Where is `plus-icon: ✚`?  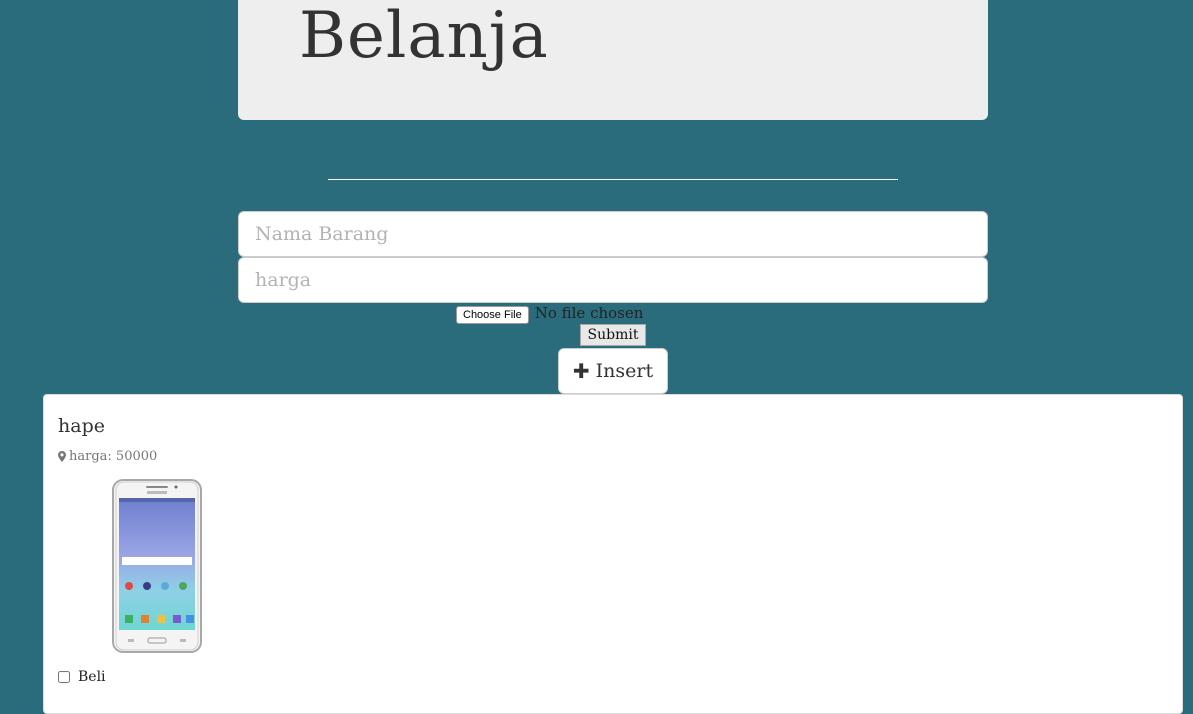
plus-icon: ✚ is located at coordinates (581, 371).